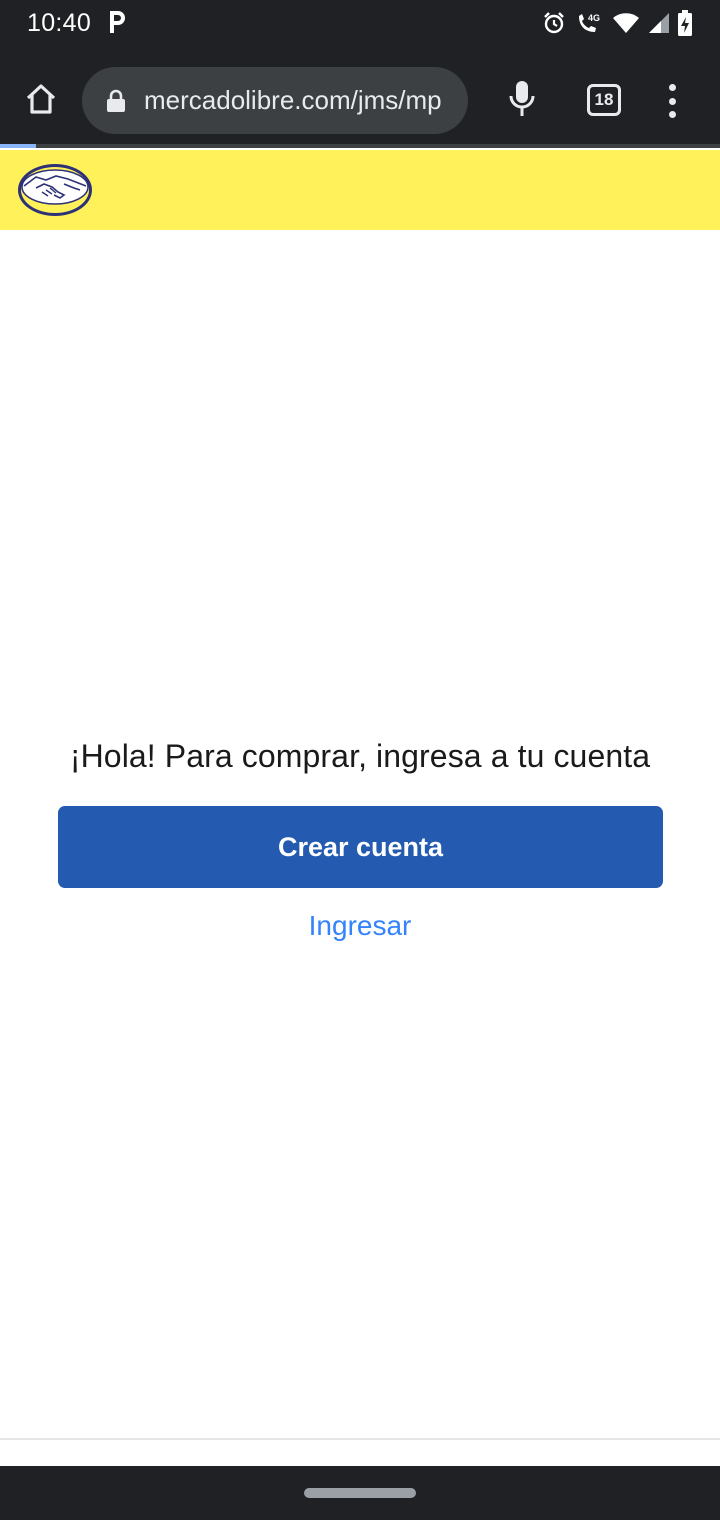  I want to click on status-icons: 4G, so click(617, 23).